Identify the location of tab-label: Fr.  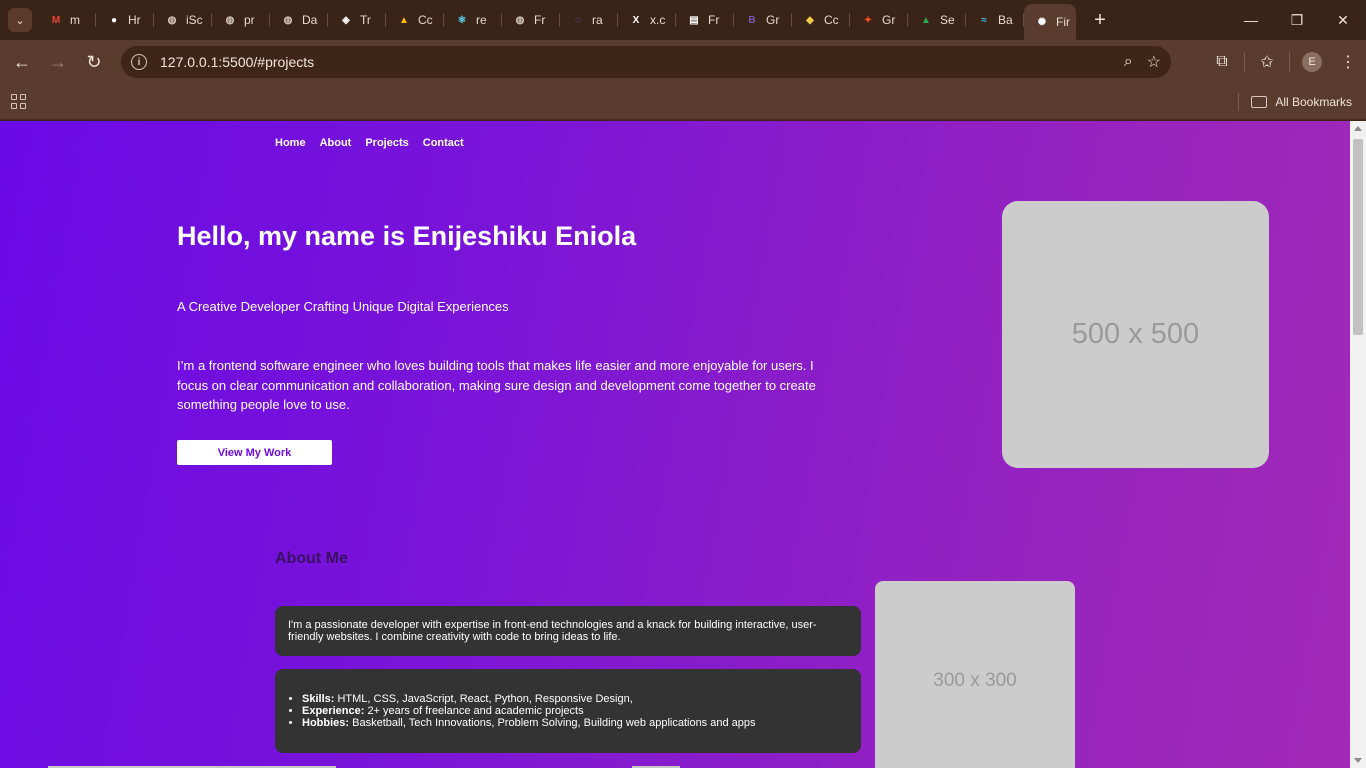
(714, 20).